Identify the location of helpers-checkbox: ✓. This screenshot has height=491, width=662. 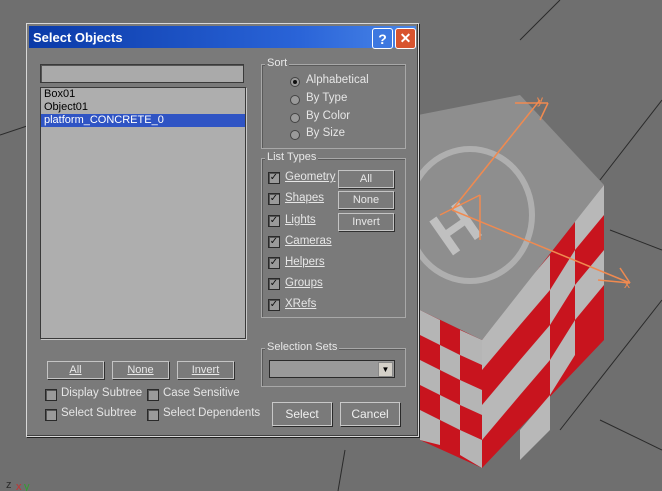
(274, 263).